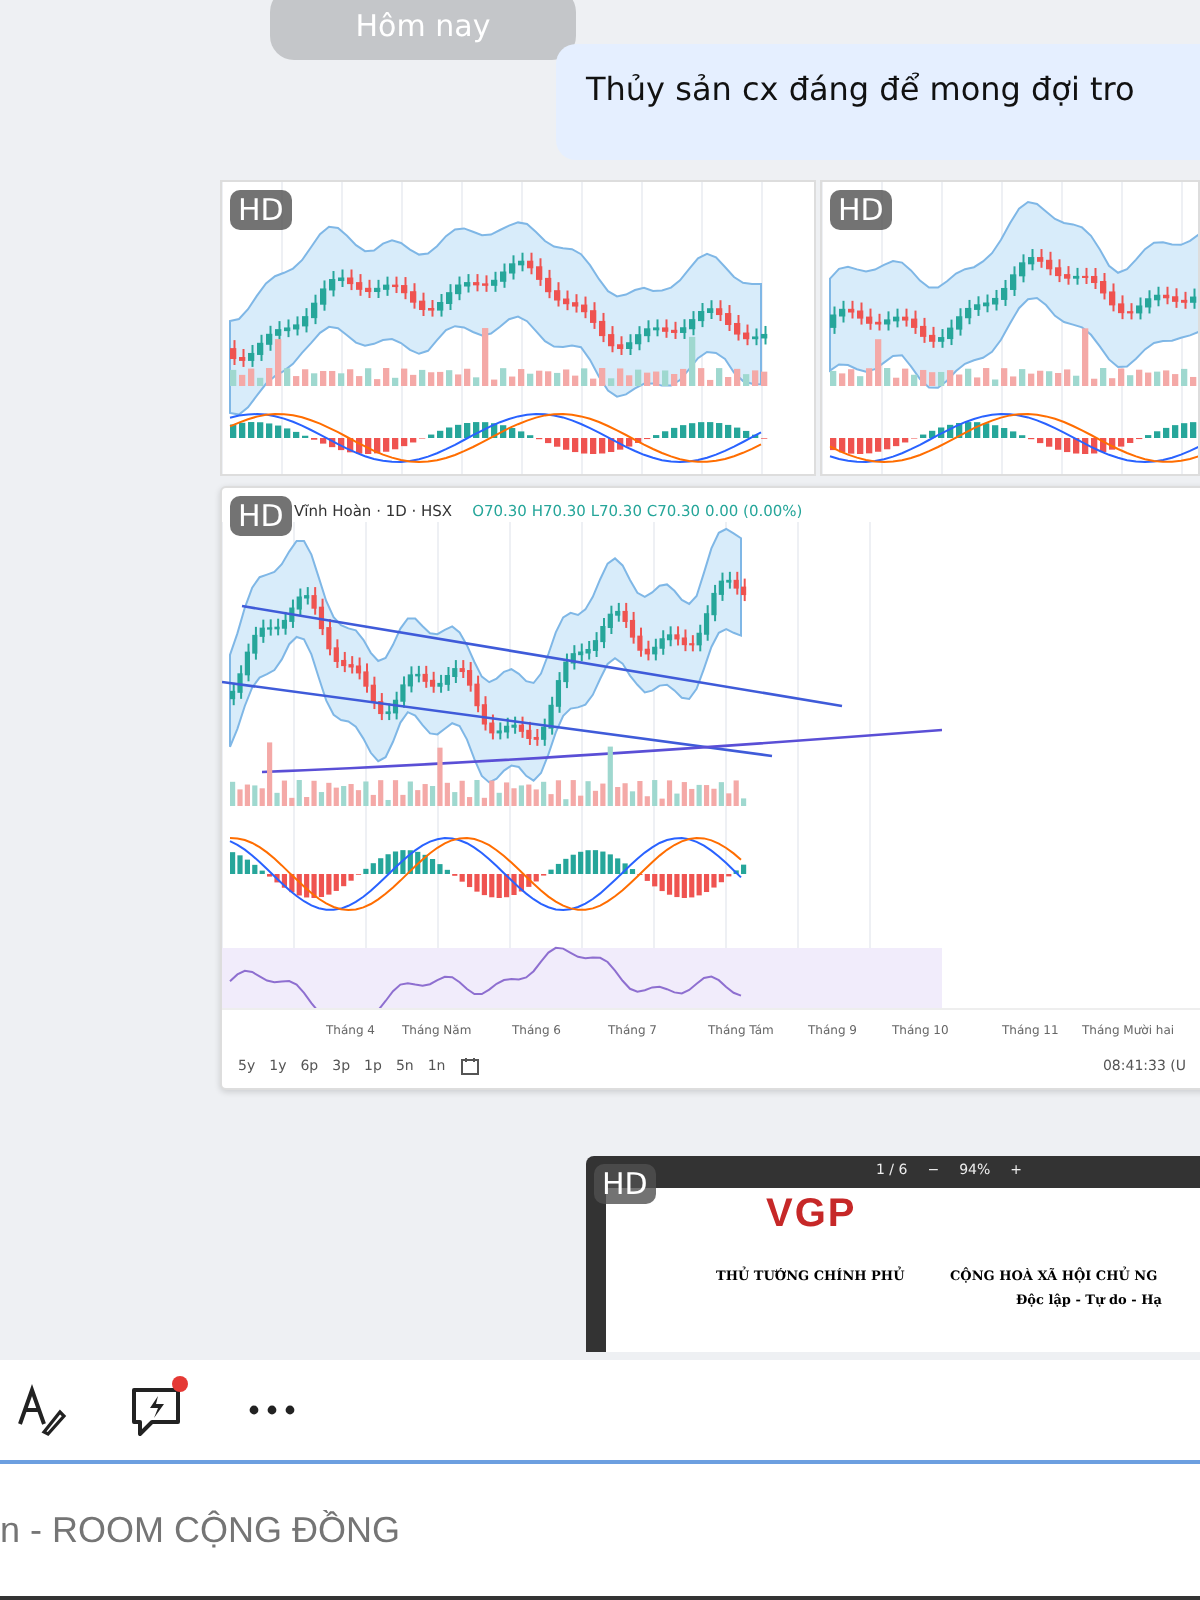 The image size is (1200, 1600). Describe the element at coordinates (878, 102) in the screenshot. I see `message-bubble: Thủy sản cx đáng để mong đợi tro` at that location.